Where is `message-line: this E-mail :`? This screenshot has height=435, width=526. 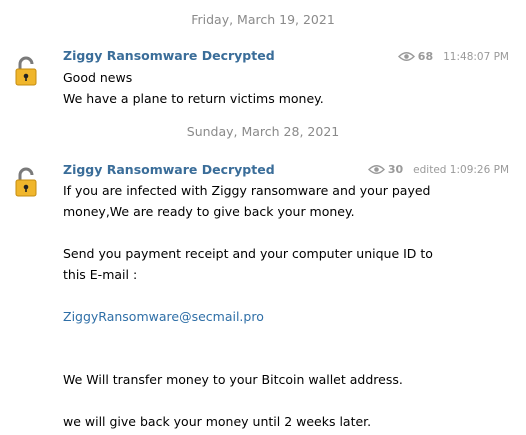
message-line: this E-mail : is located at coordinates (100, 274).